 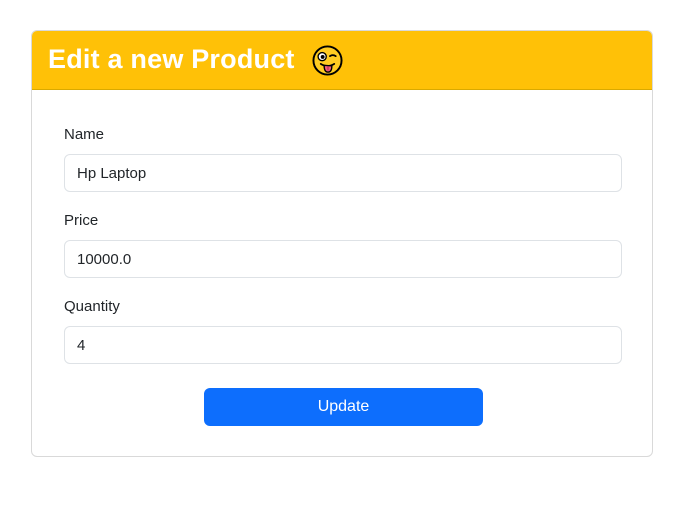 I want to click on page-title: Edit a new Product, so click(x=195, y=60).